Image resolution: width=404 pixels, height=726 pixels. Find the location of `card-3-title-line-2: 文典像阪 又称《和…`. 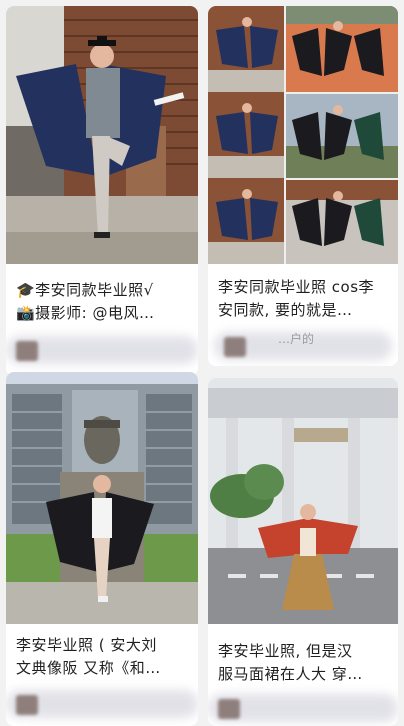

card-3-title-line-2: 文典像阪 又称《和… is located at coordinates (88, 668).